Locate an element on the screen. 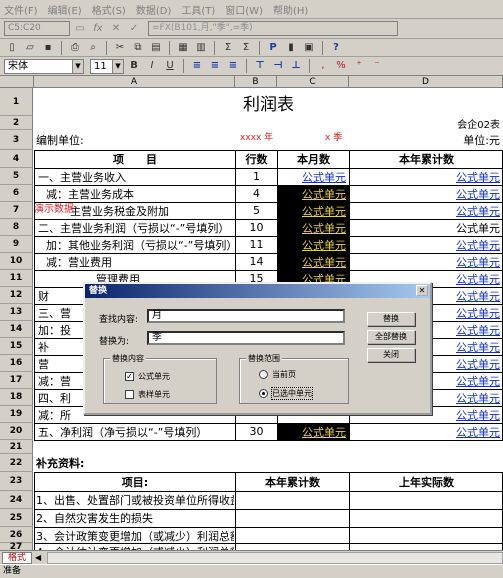  row-header: 2 is located at coordinates (16, 123).